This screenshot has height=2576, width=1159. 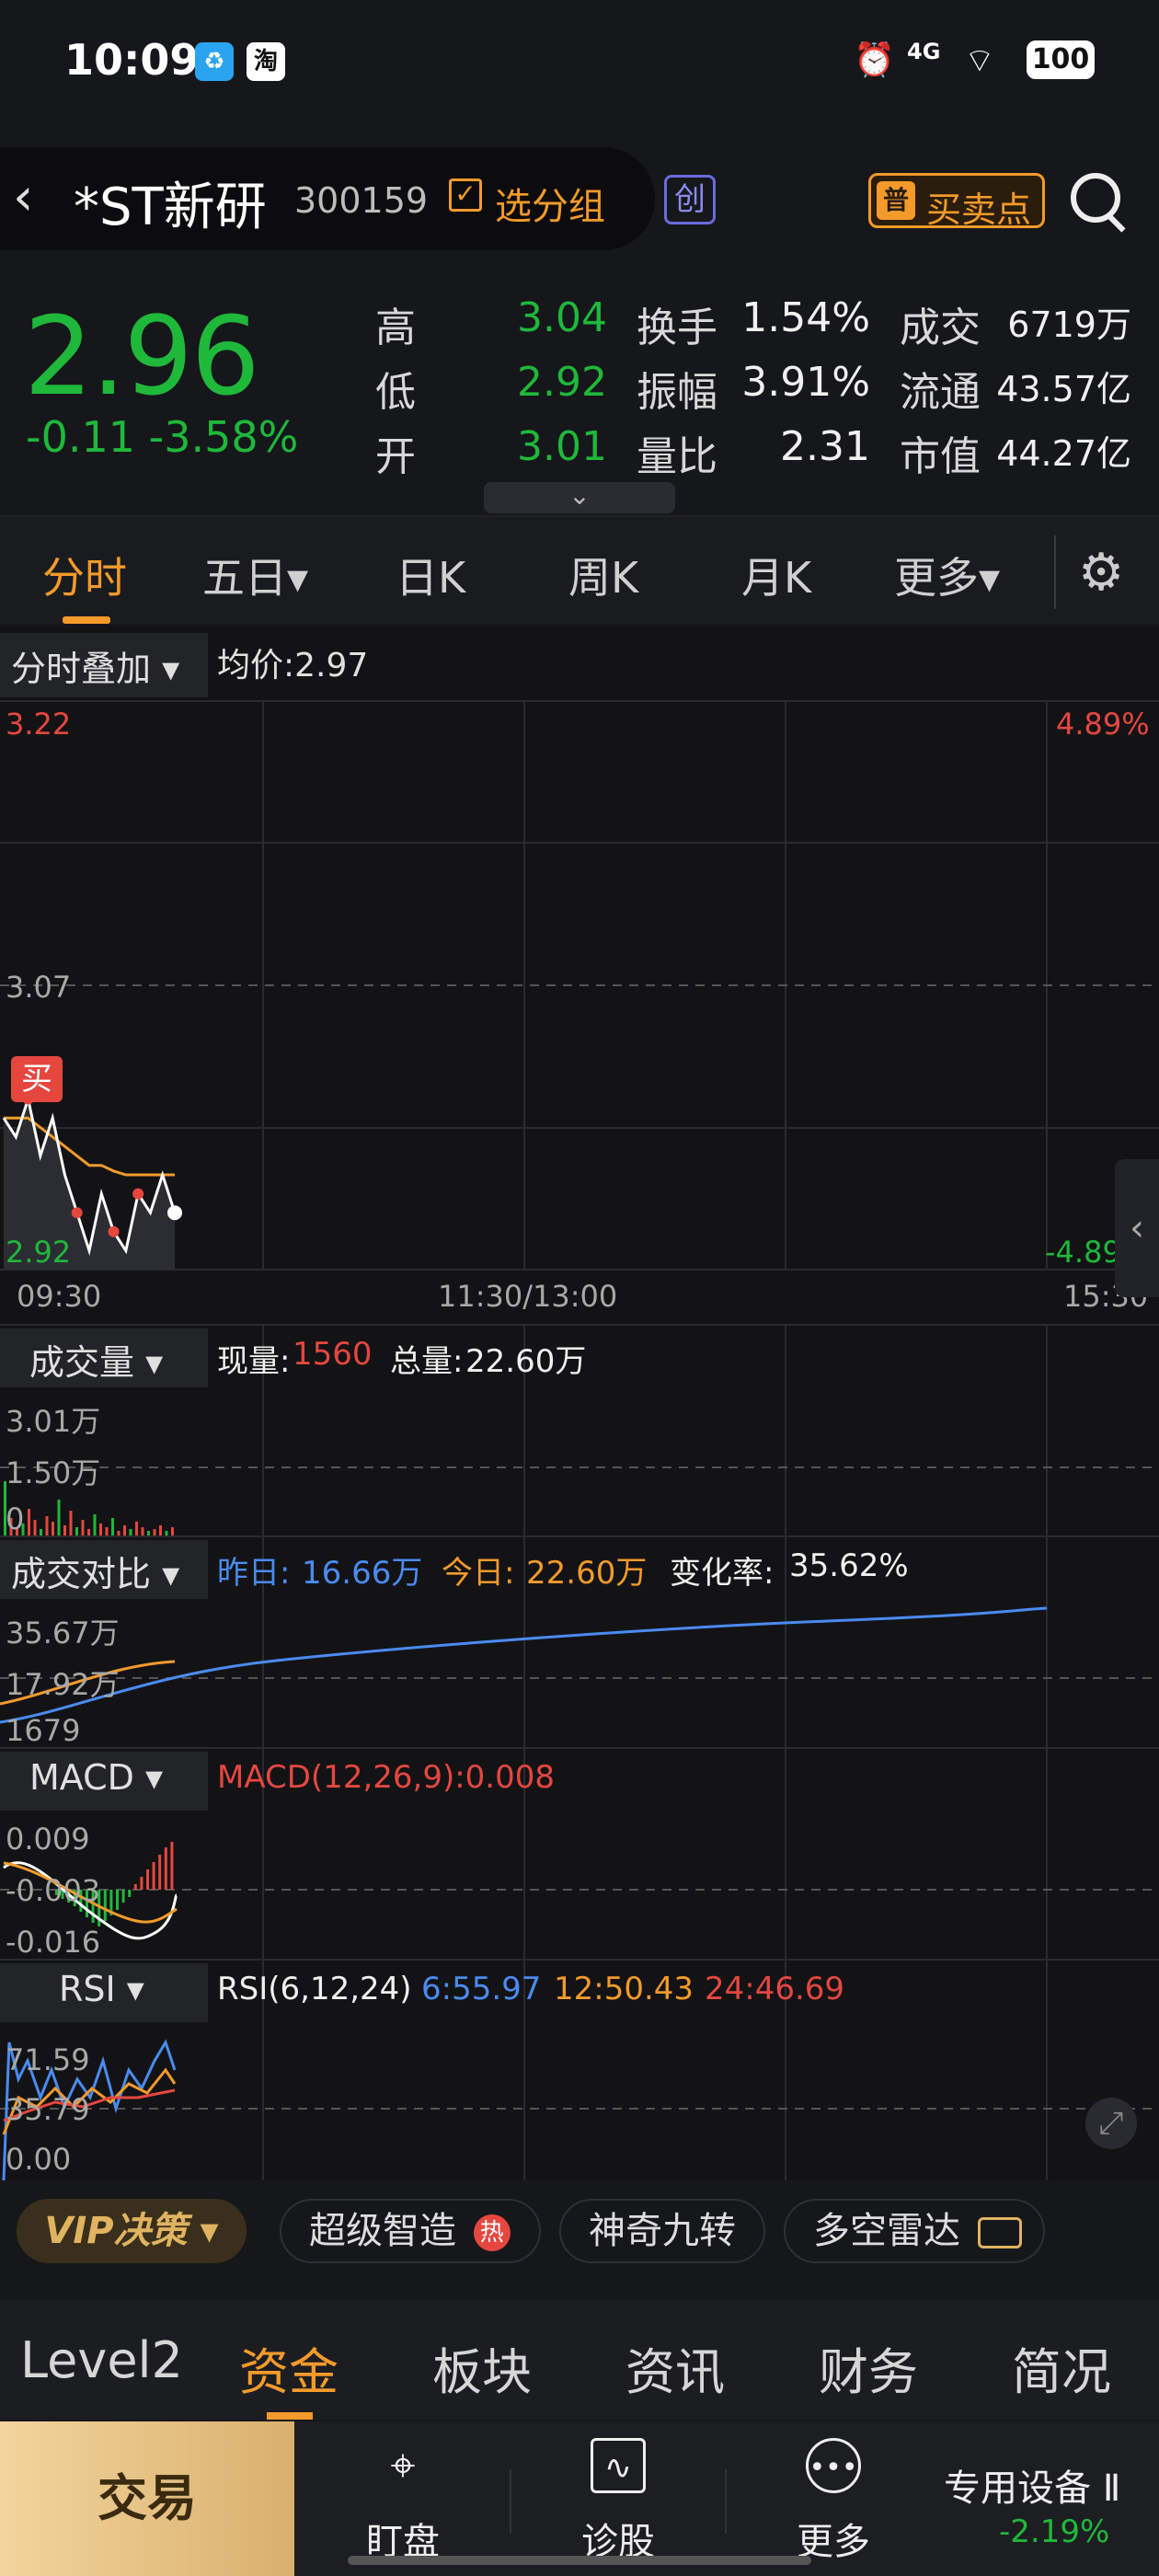 I want to click on tab-funds: 资金, so click(x=289, y=2367).